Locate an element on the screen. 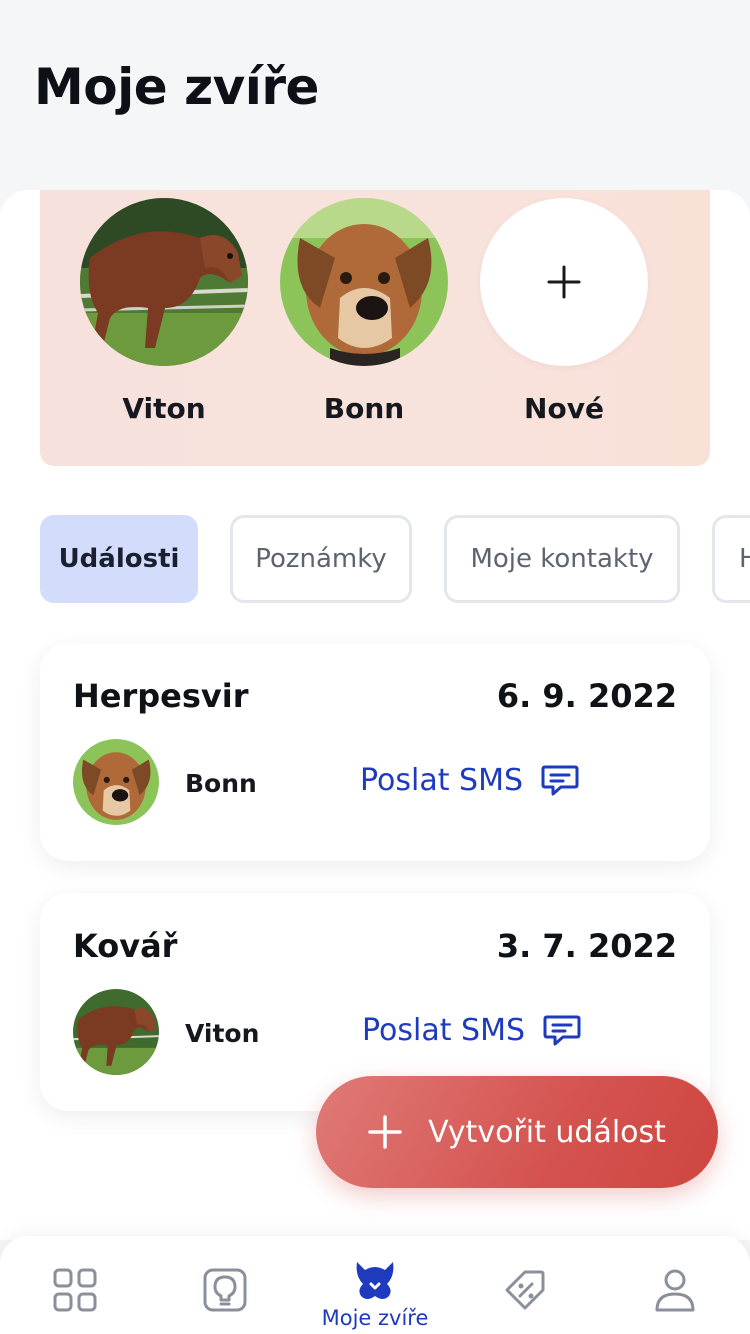  event-title: Kovář is located at coordinates (125, 946).